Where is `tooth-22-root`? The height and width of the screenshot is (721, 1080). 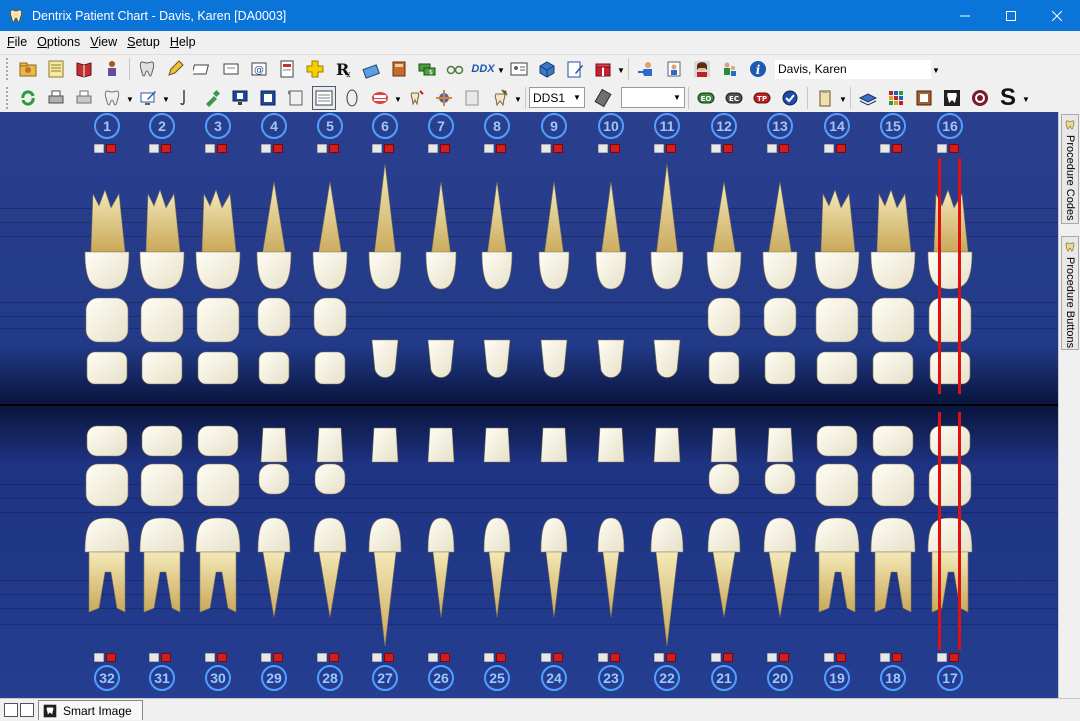 tooth-22-root is located at coordinates (667, 599).